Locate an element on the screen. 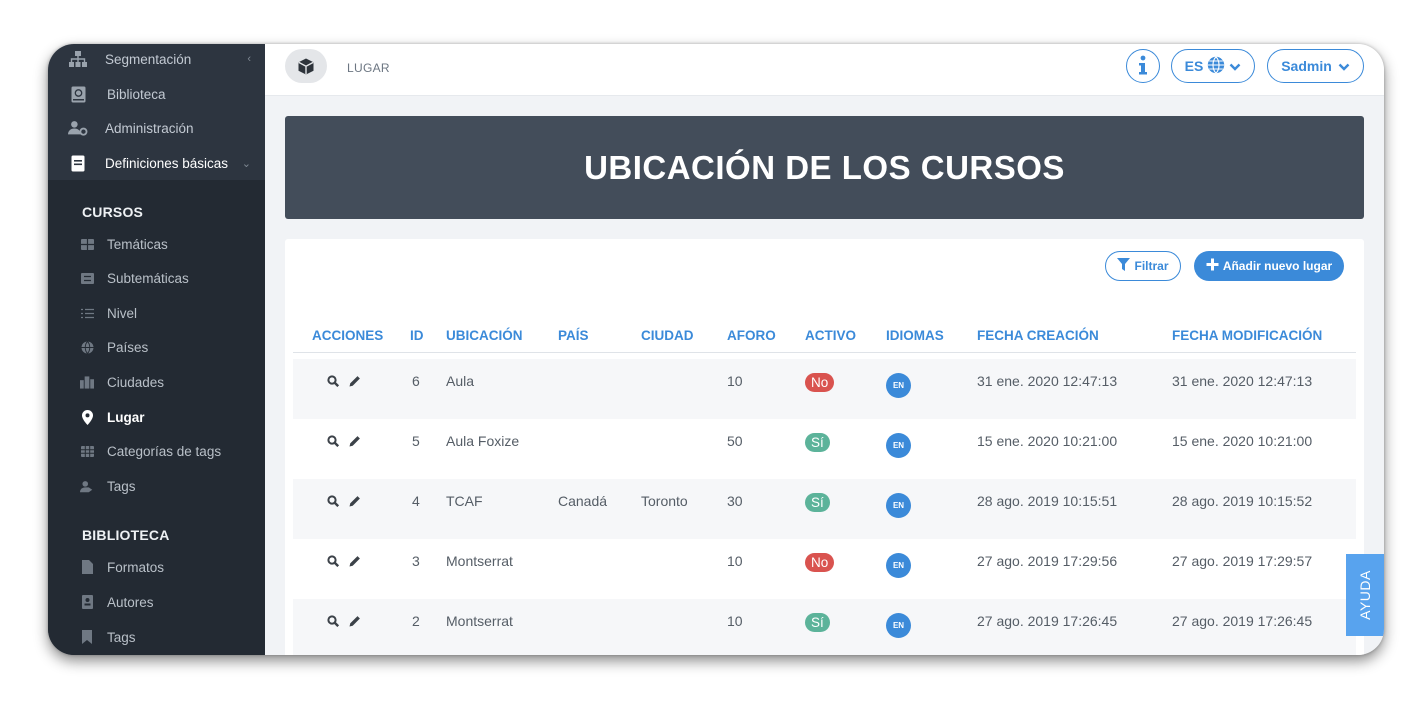 This screenshot has width=1426, height=706. column-header-ubicacion: UBICACIÓN is located at coordinates (484, 335).